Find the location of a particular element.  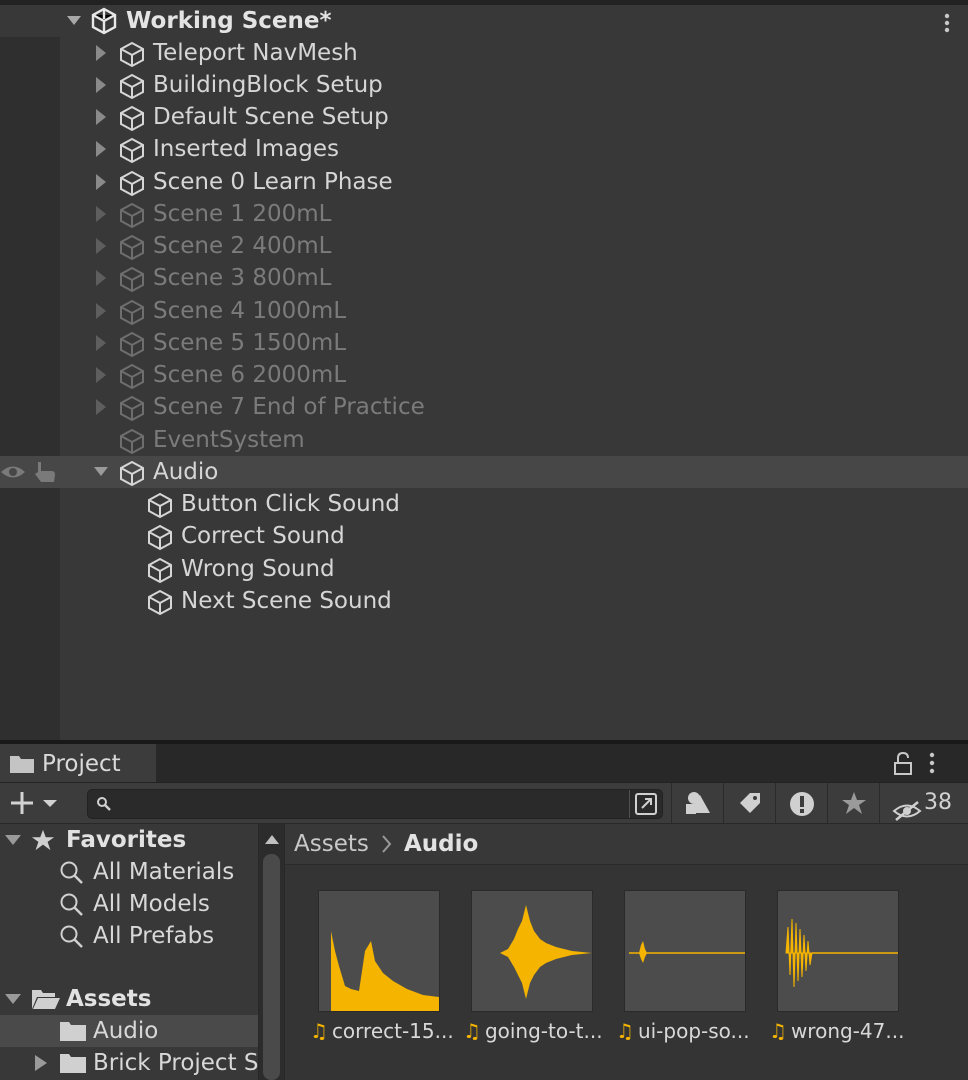

scrollbar-thumb is located at coordinates (271, 967).